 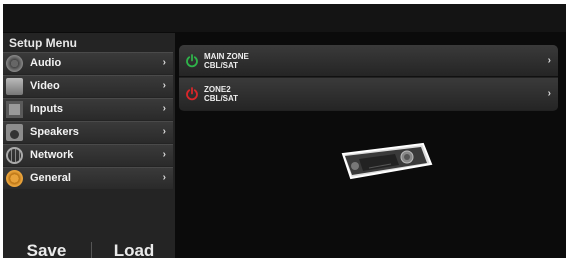 I want to click on gear-icon, so click(x=14, y=178).